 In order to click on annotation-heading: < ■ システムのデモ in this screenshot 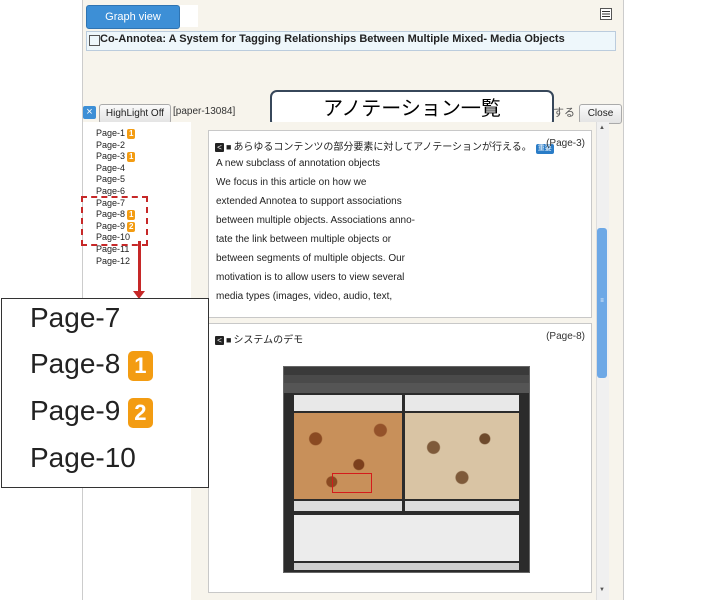, I will do `click(259, 338)`.